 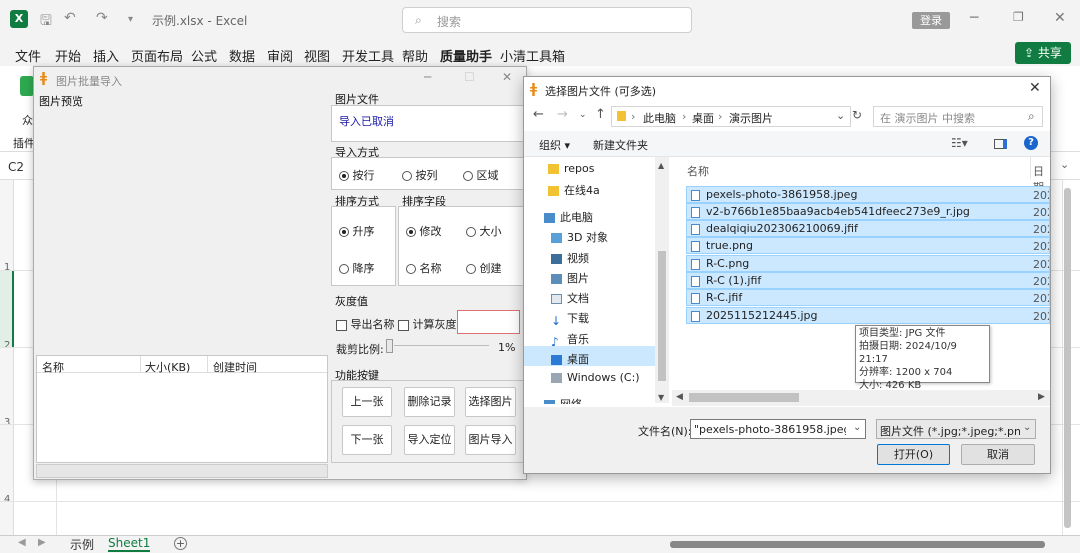 What do you see at coordinates (1041, 397) in the screenshot?
I see `scroll-right-icon: ▶` at bounding box center [1041, 397].